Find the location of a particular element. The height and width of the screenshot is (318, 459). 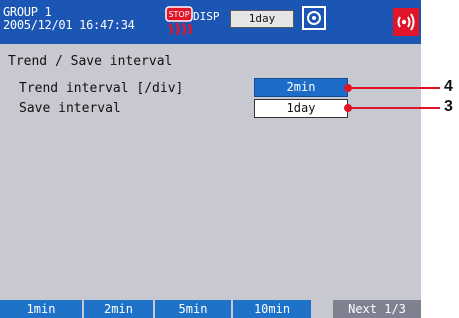

softkey-1min: 1min is located at coordinates (42, 309).